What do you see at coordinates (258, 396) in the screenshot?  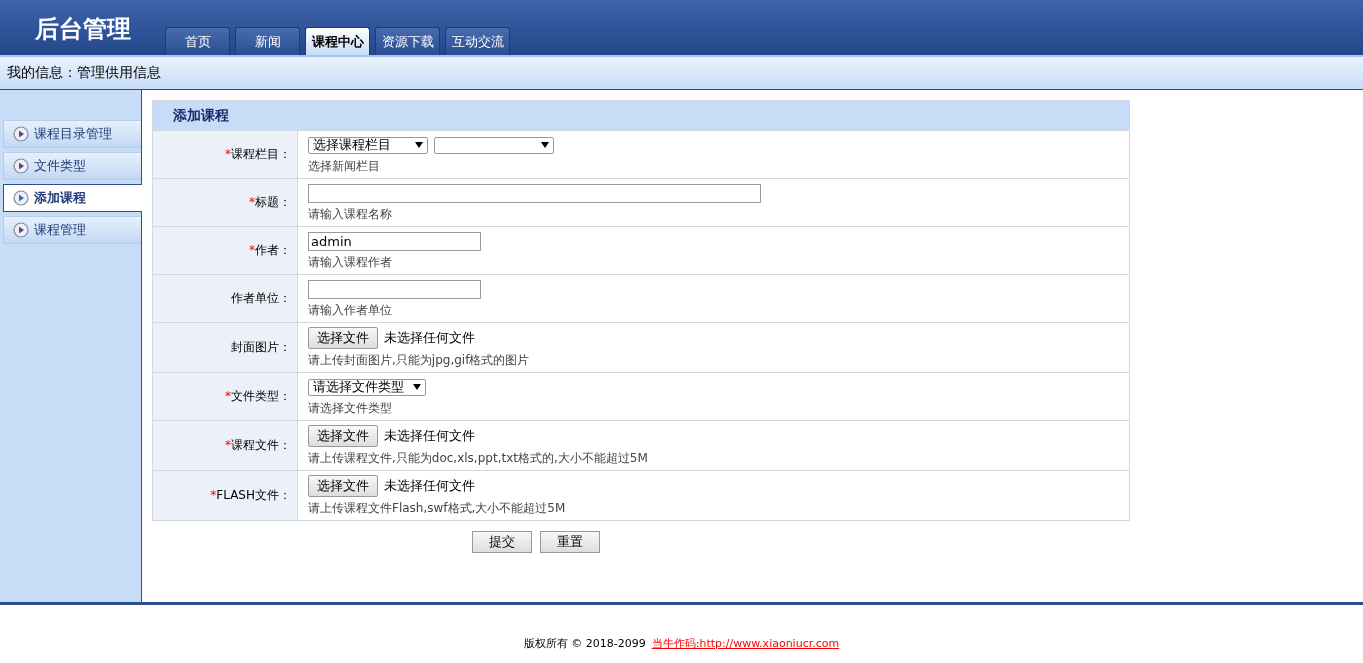 I see `field-label: *文件类型：` at bounding box center [258, 396].